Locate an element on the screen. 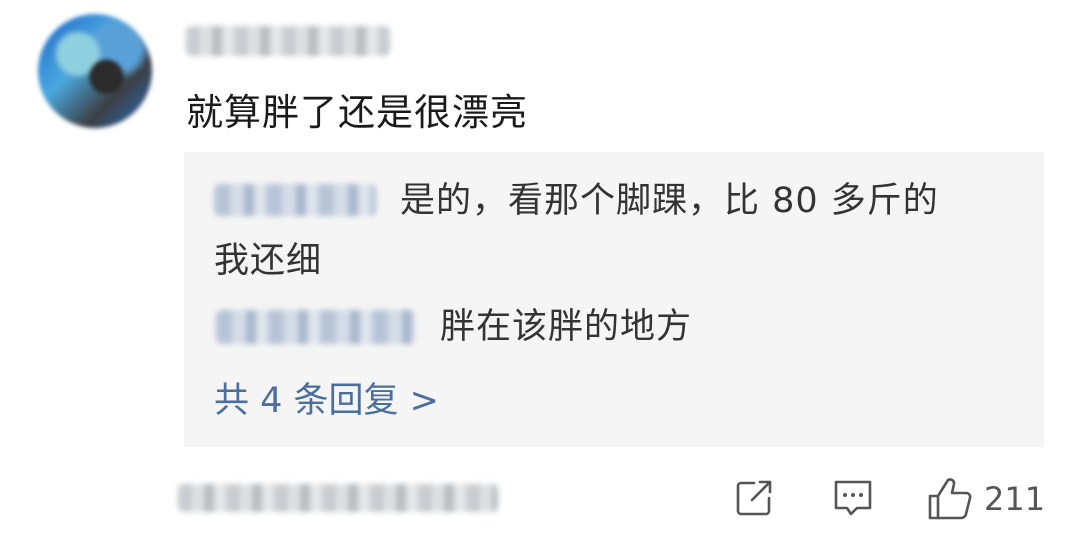 The image size is (1080, 535). reply-text-1-line-1: 是的，看那个脚踝，比 80 多斤的 is located at coordinates (669, 201).